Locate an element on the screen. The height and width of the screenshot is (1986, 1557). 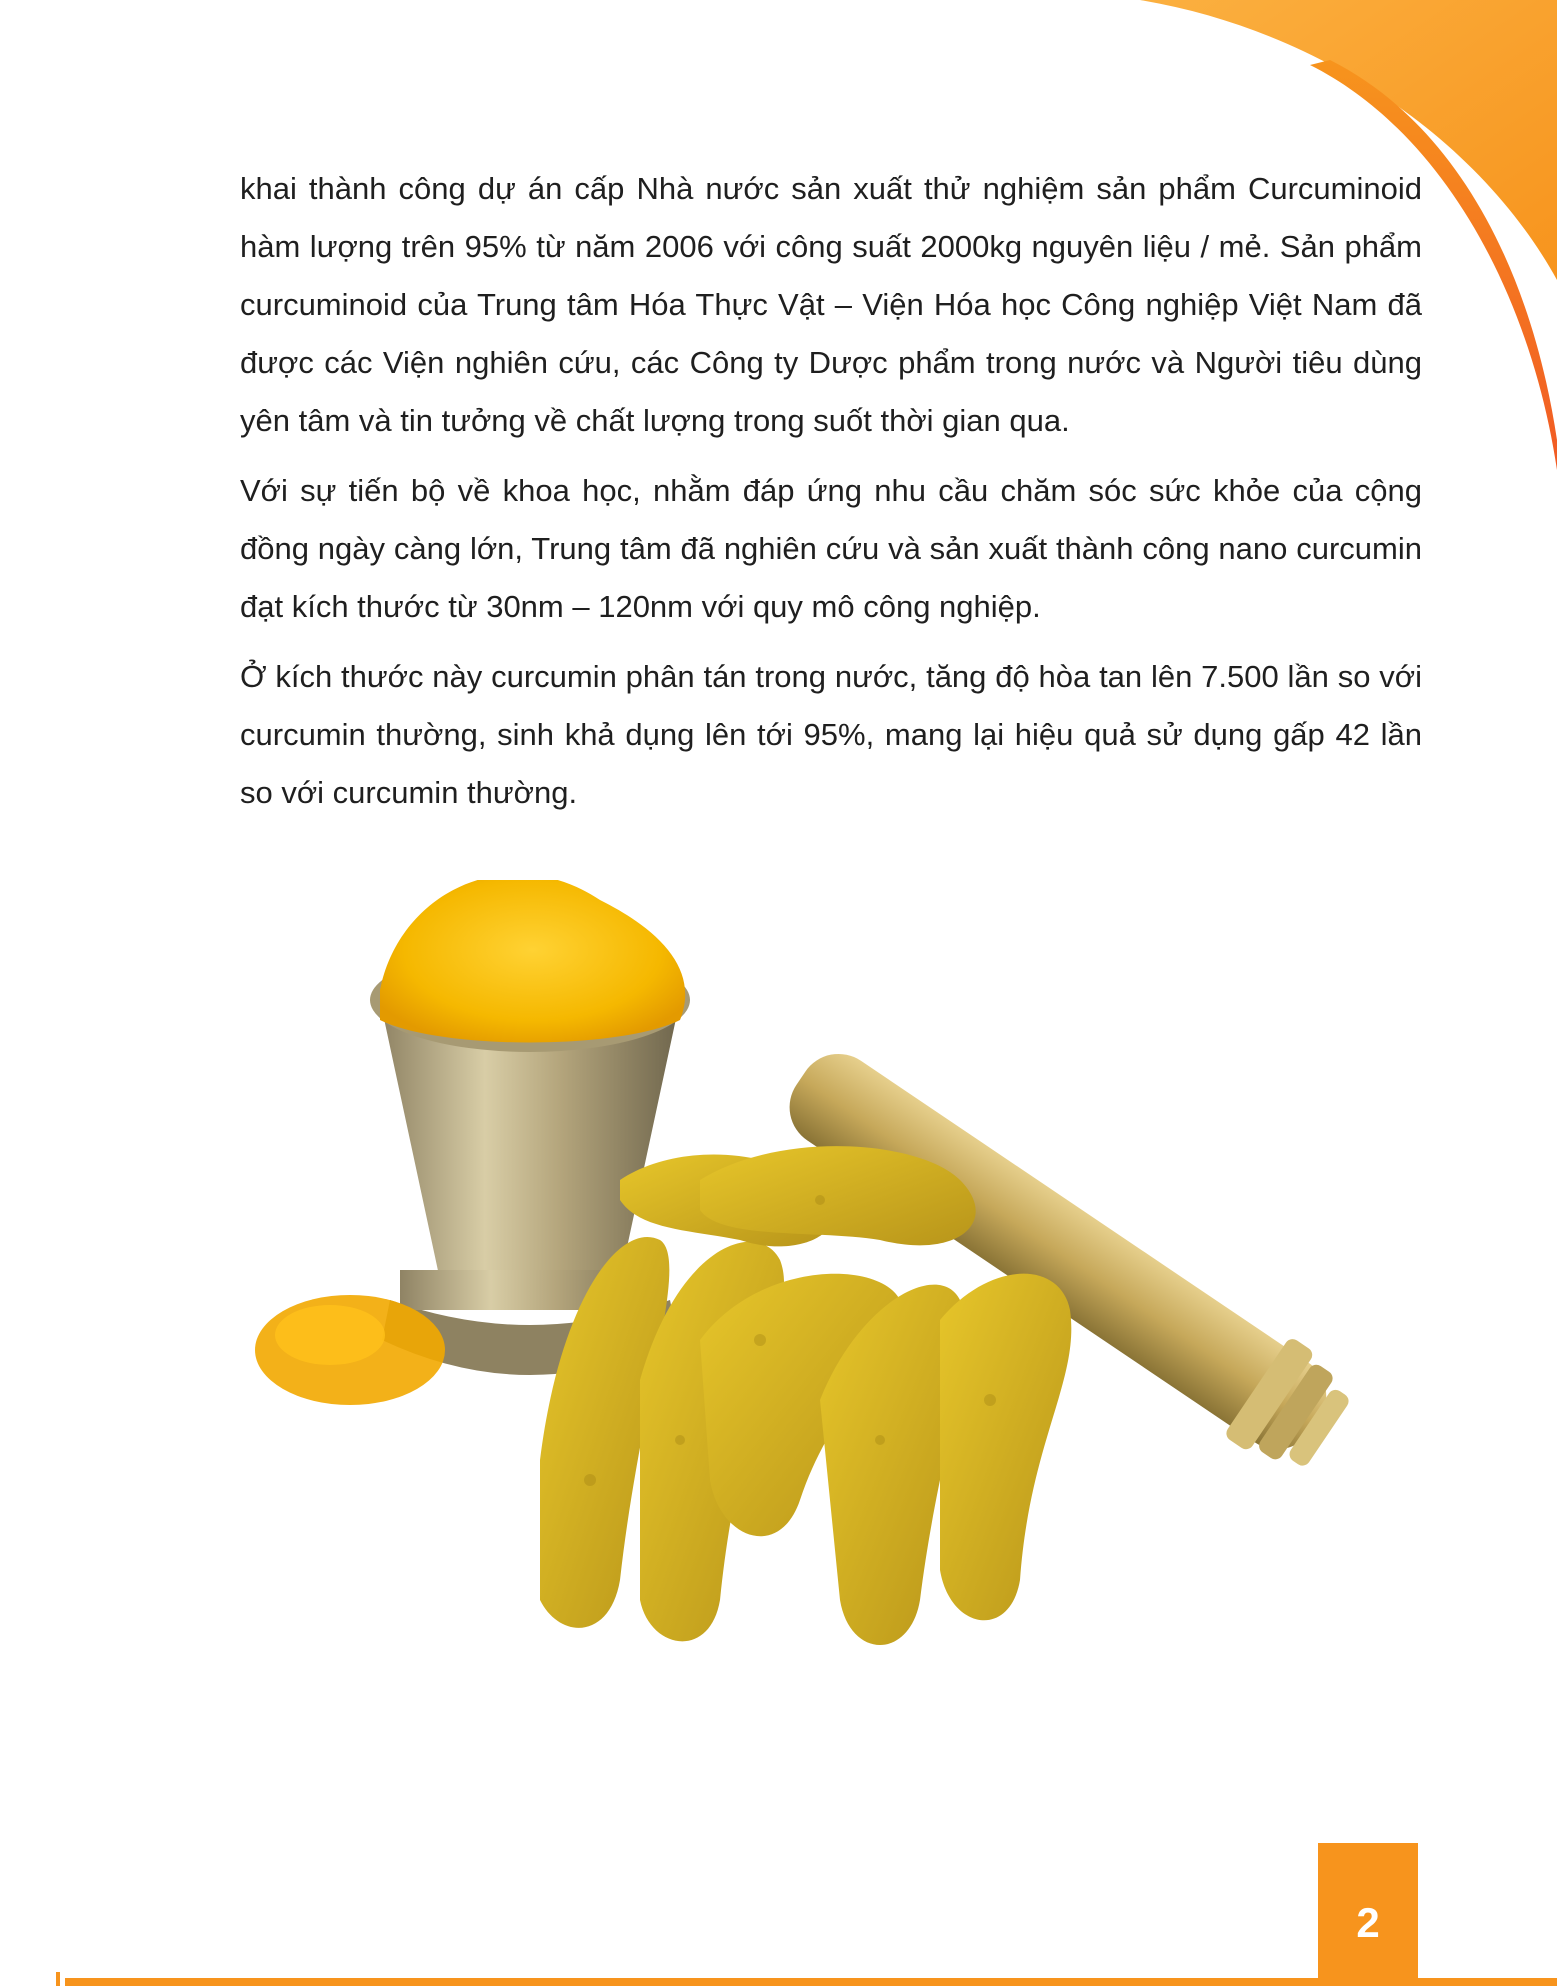
page-number-box: 2 is located at coordinates (1368, 1914).